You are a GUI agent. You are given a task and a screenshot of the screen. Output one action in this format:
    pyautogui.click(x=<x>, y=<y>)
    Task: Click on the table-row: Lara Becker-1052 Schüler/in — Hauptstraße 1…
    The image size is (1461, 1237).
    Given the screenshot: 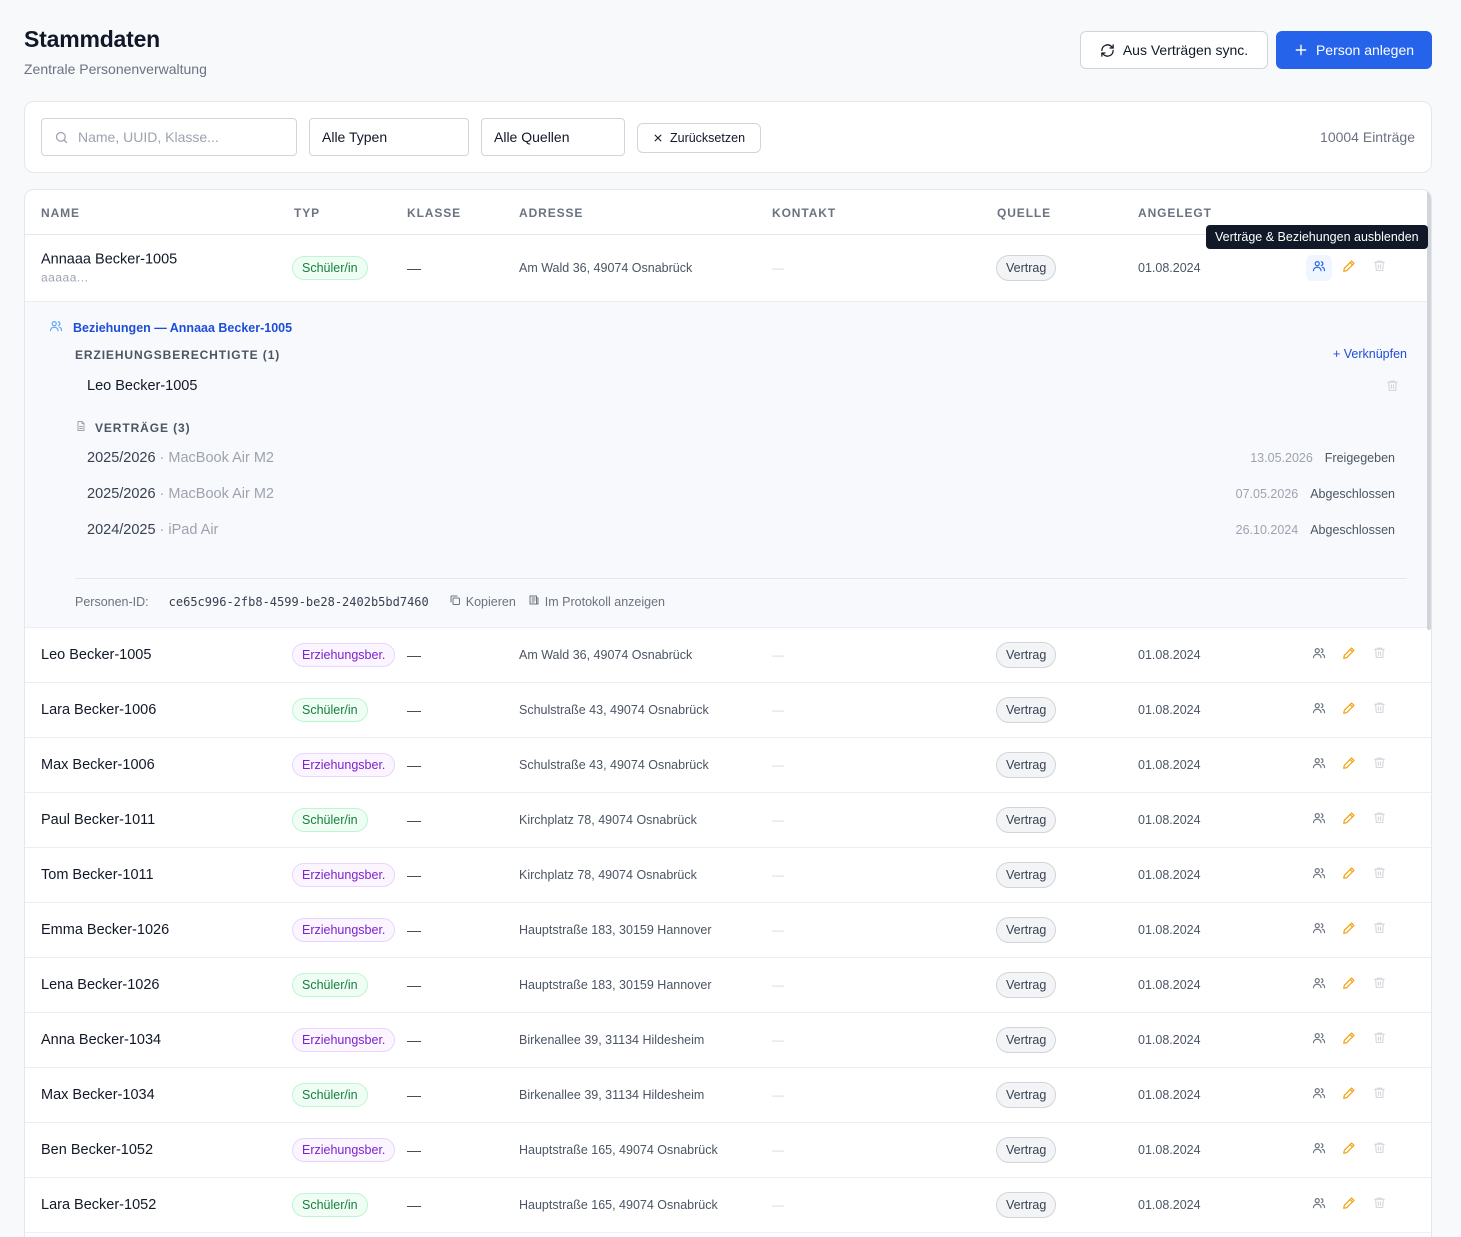 What is the action you would take?
    pyautogui.click(x=728, y=1205)
    